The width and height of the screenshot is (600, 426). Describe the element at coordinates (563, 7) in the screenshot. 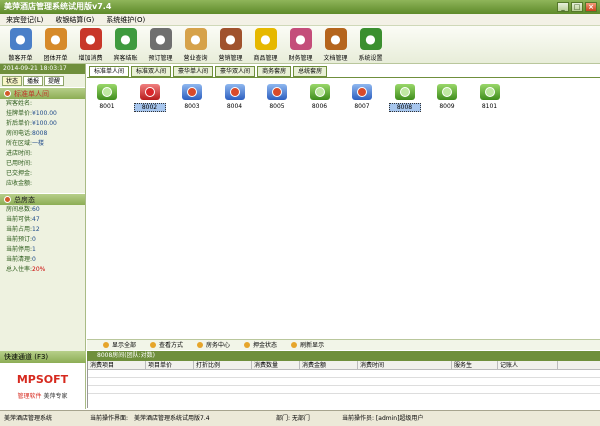

I see `minimize-button: _` at that location.